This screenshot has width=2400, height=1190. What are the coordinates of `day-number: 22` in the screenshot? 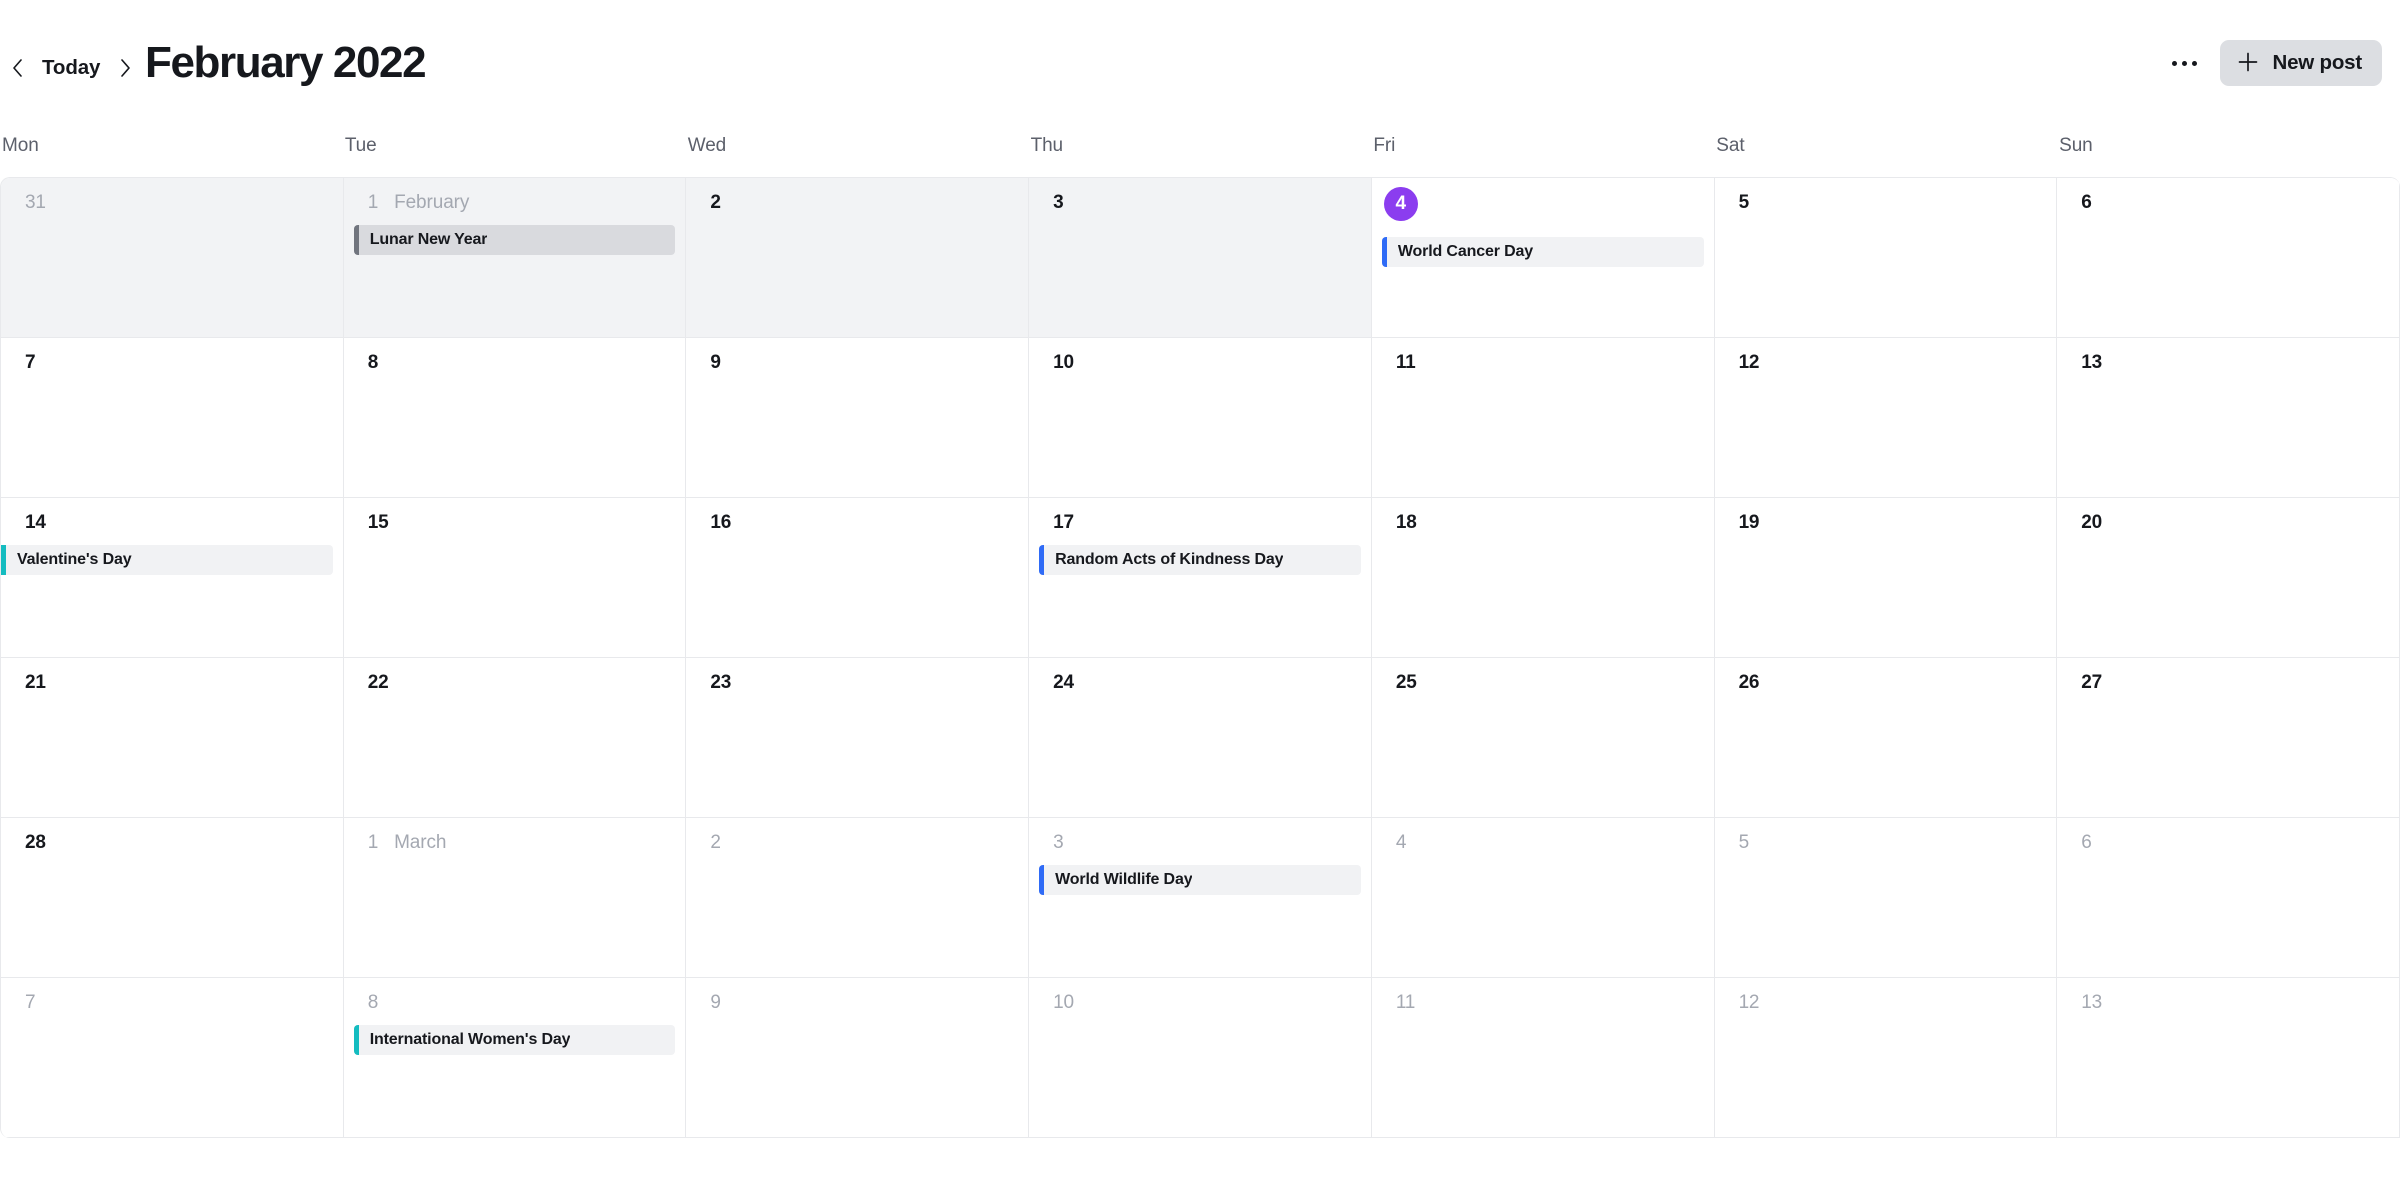 It's located at (378, 682).